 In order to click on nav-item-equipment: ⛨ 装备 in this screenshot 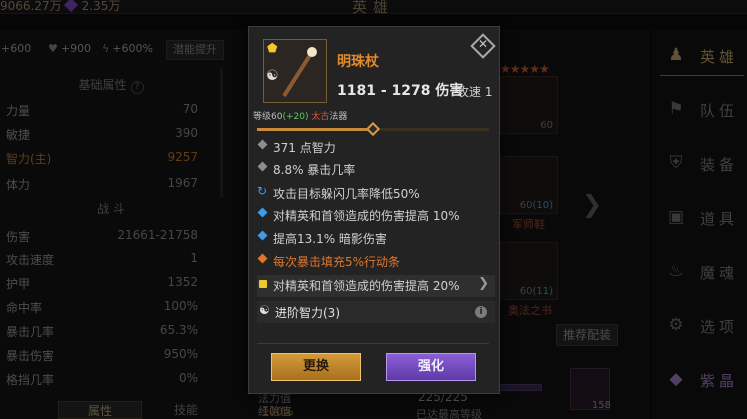, I will do `click(699, 164)`.